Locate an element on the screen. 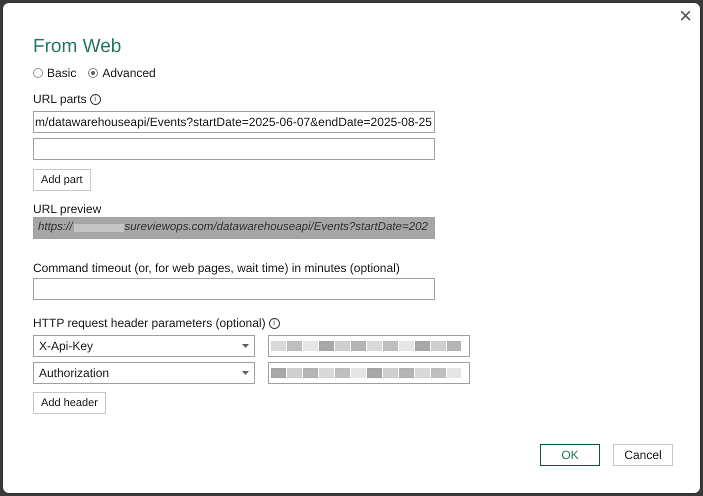 The image size is (703, 496). cancel-button: Cancel is located at coordinates (643, 455).